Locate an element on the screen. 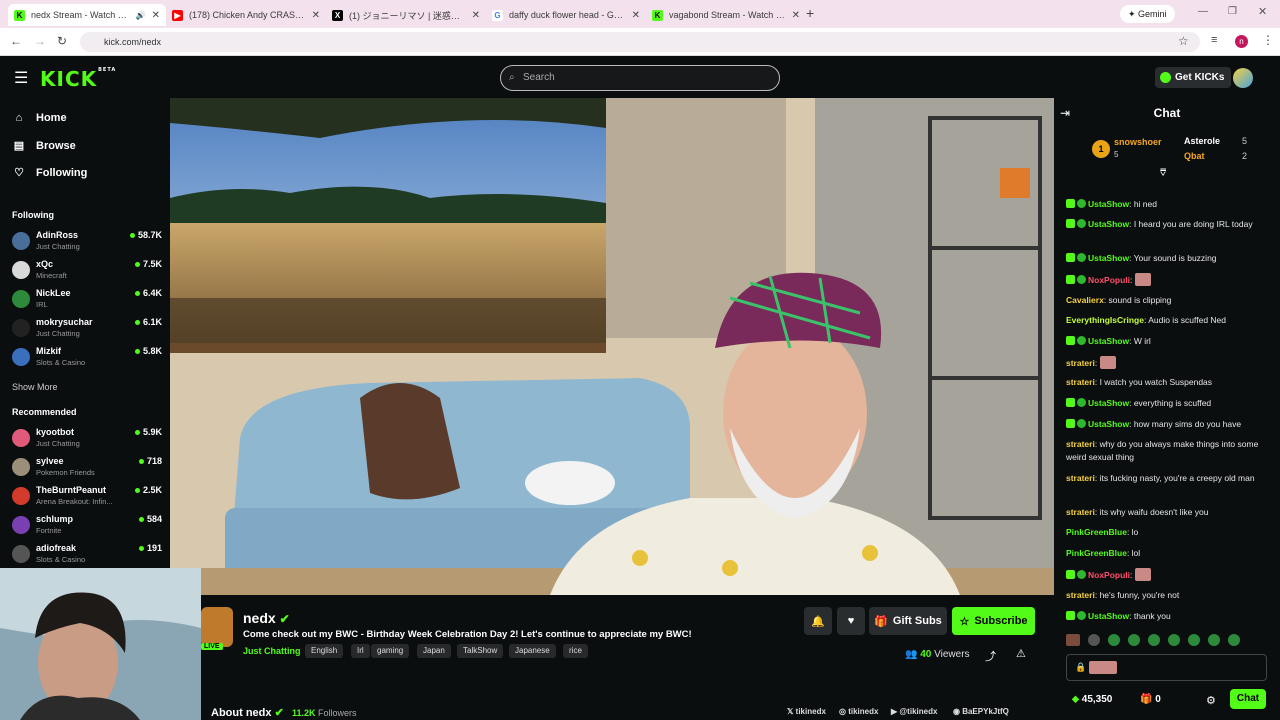  gift-counter: 🎁 0 is located at coordinates (1150, 699).